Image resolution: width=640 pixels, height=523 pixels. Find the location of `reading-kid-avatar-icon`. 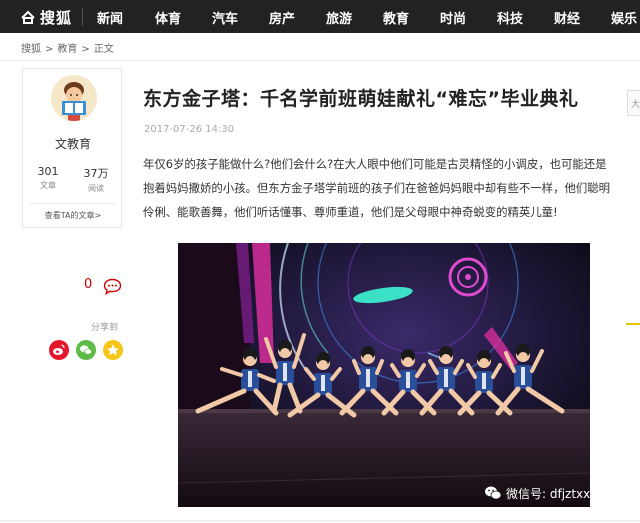

reading-kid-avatar-icon is located at coordinates (74, 98).